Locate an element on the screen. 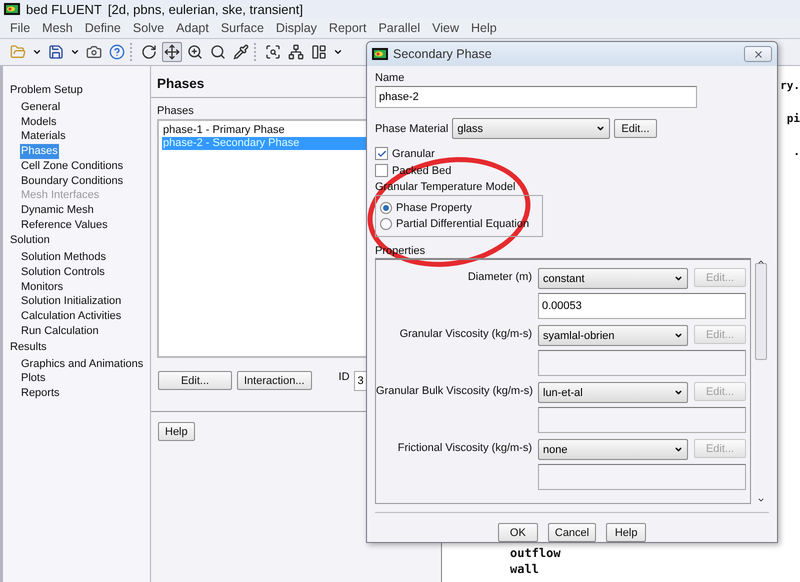 The height and width of the screenshot is (582, 800). name-field: phase-2 is located at coordinates (536, 97).